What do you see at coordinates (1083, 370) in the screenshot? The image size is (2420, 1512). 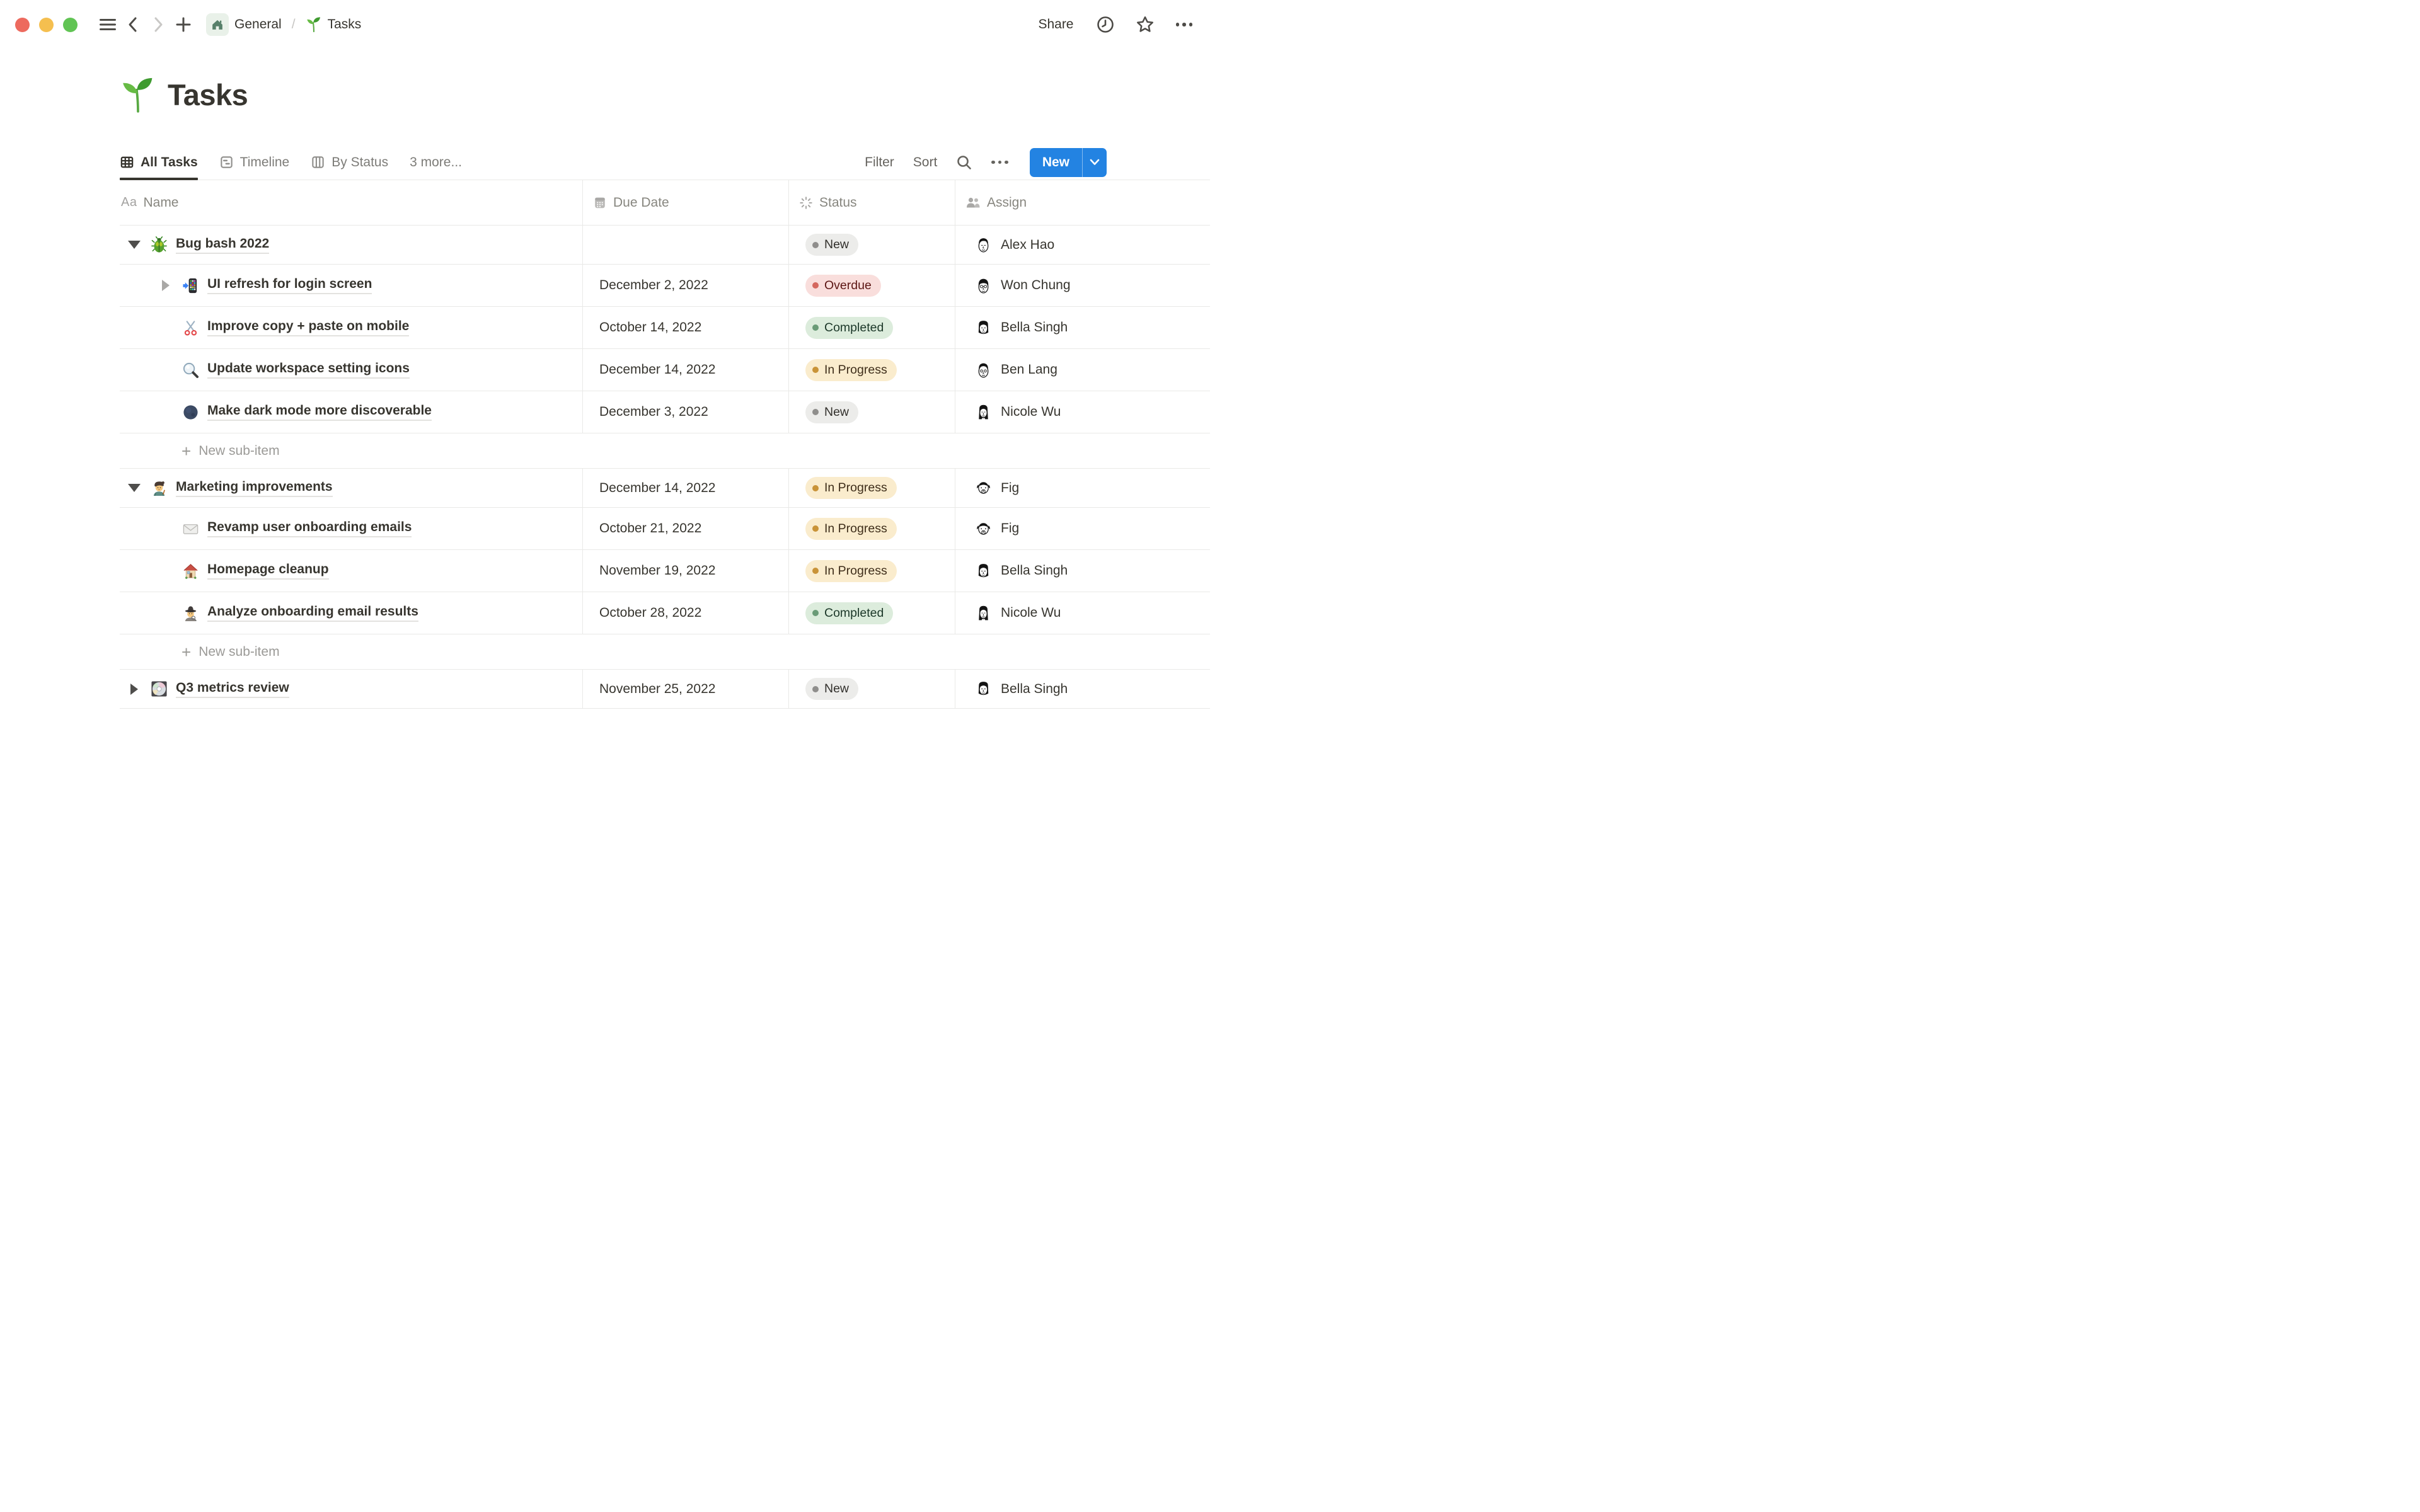 I see `assignee-cell: Ben Lang` at bounding box center [1083, 370].